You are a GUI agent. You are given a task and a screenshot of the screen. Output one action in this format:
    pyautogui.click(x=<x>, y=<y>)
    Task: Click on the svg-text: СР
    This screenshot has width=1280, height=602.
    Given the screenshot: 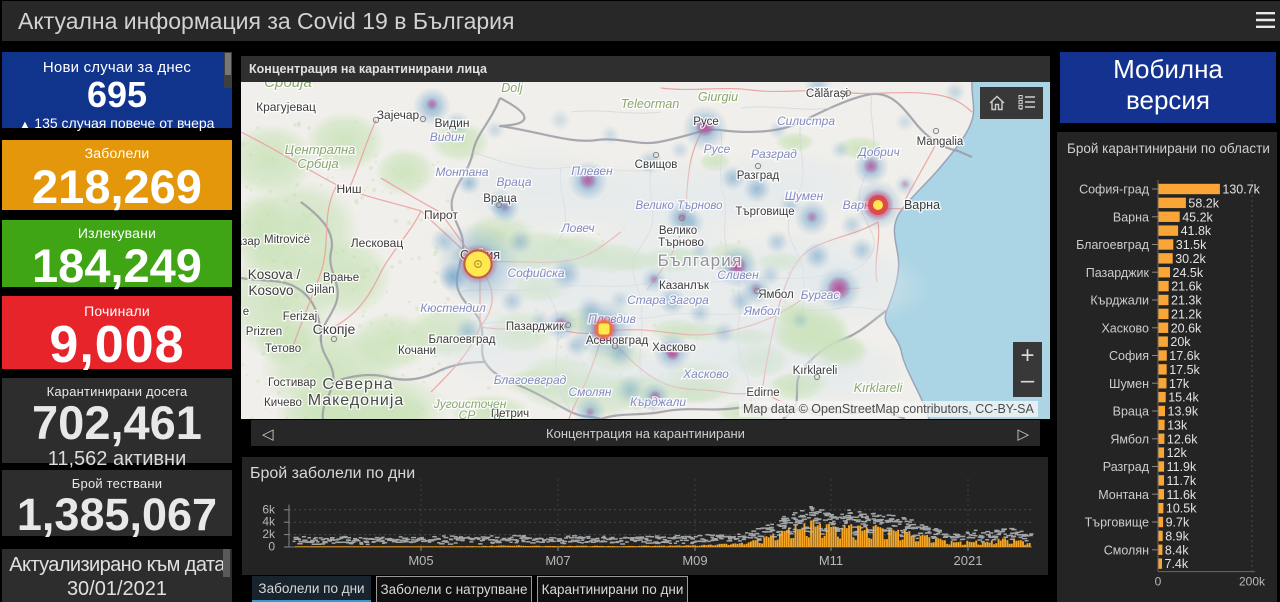 What is the action you would take?
    pyautogui.click(x=467, y=413)
    